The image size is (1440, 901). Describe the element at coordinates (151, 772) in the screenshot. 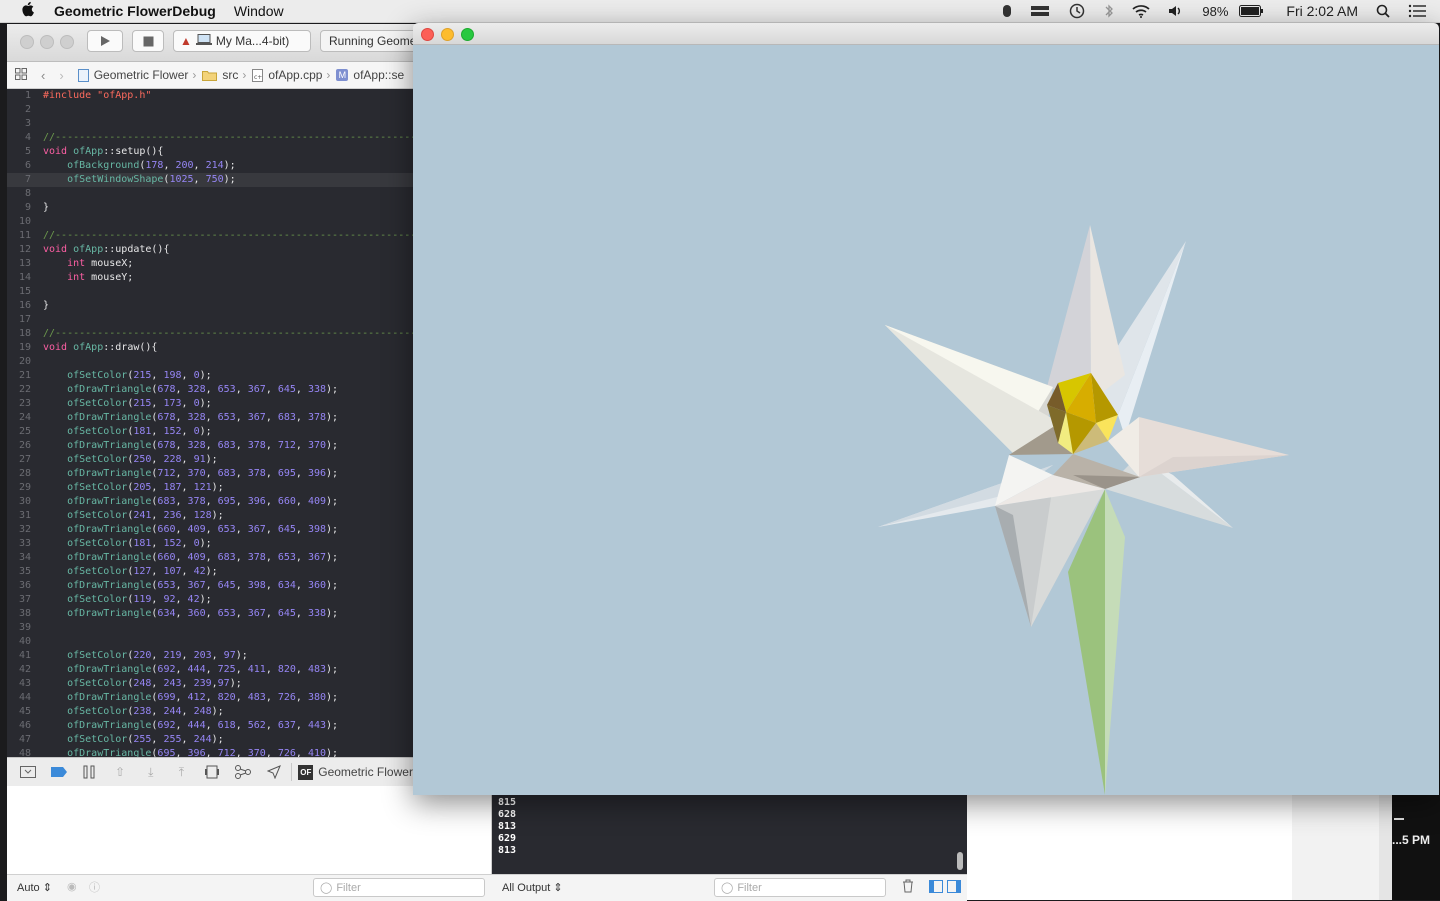

I see `step-into-icon: ⤓` at that location.